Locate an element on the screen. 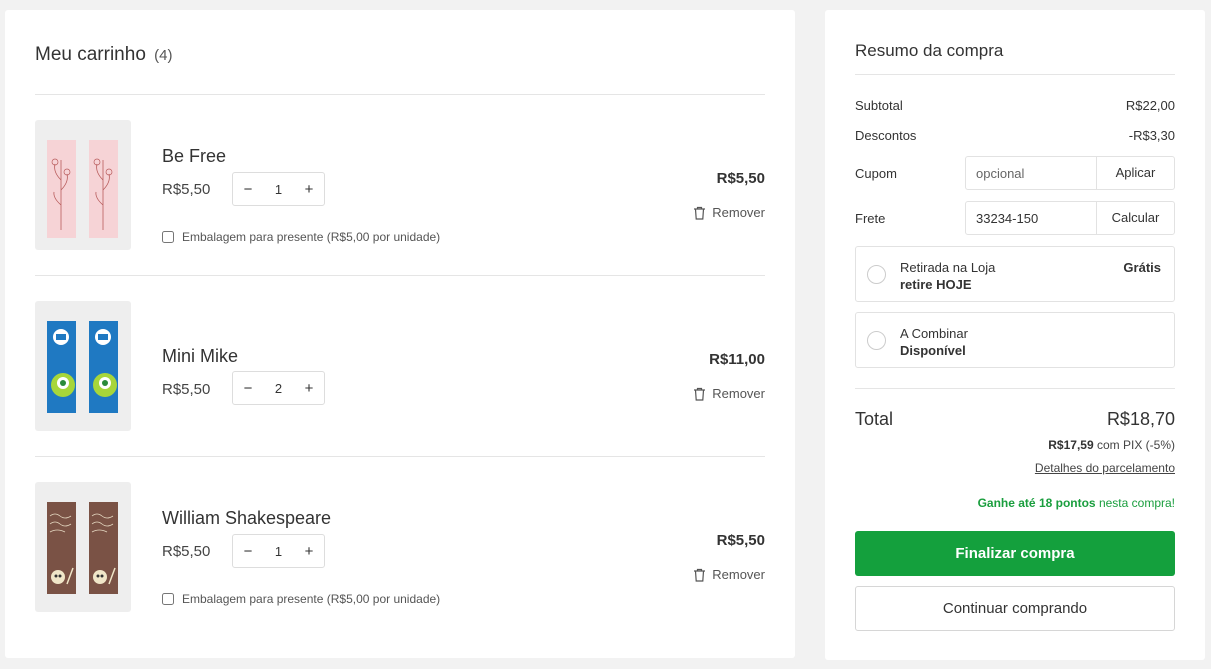 This screenshot has width=1211, height=669. subtotal-row: Subtotal R$22,00 is located at coordinates (1015, 105).